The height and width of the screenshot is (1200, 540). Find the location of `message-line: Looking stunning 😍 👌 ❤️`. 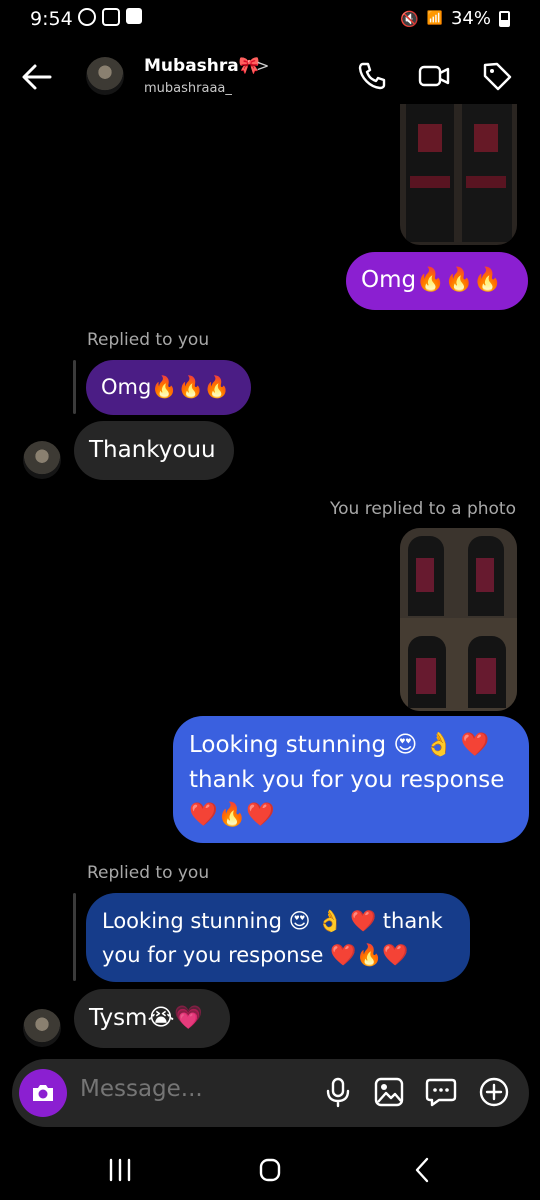

message-line: Looking stunning 😍 👌 ❤️ is located at coordinates (339, 745).